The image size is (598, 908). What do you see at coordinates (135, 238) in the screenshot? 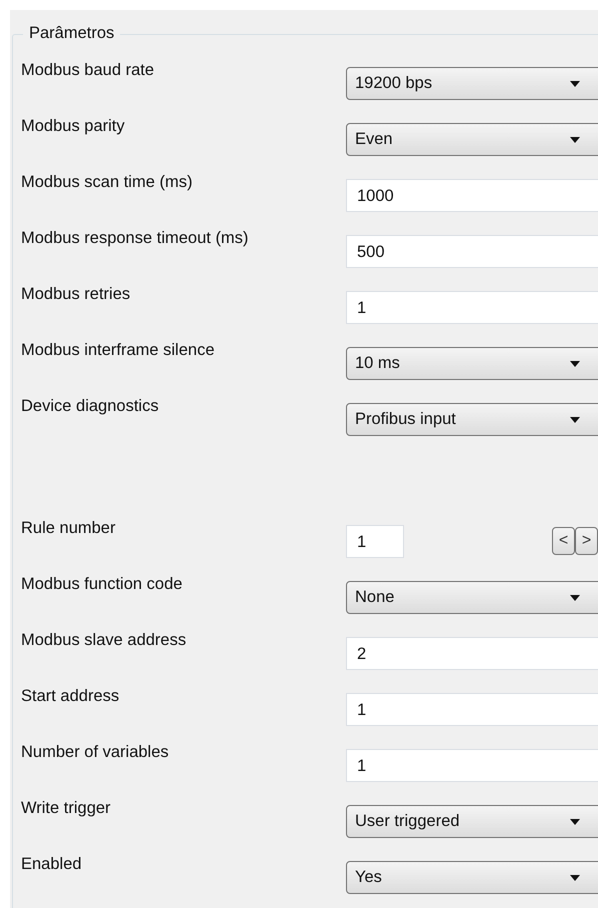
I see `field-label: Modbus response timeout (ms)` at bounding box center [135, 238].